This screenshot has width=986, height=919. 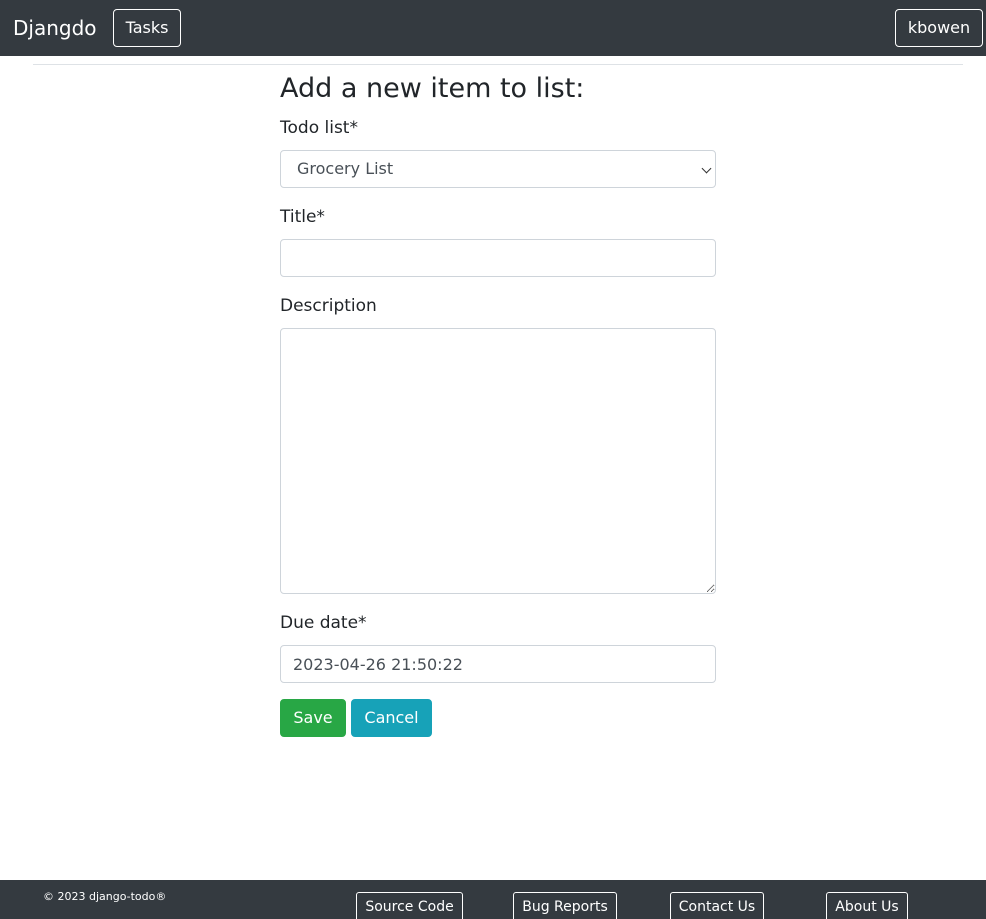 What do you see at coordinates (409, 905) in the screenshot?
I see `source-code-link: Source Code` at bounding box center [409, 905].